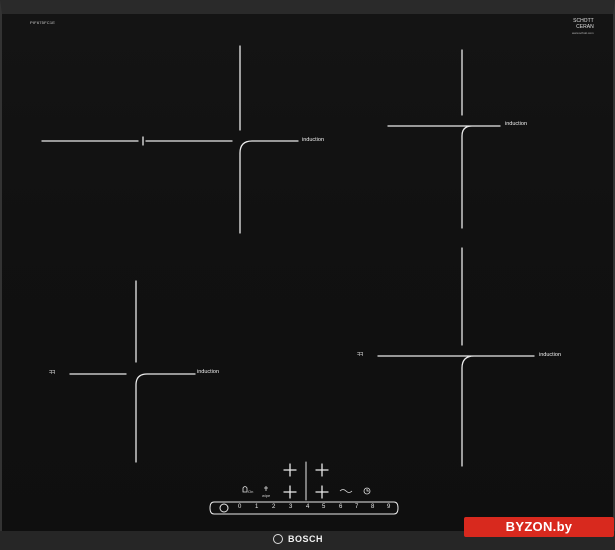  Describe the element at coordinates (245, 489) in the screenshot. I see `childlock-icon` at that location.